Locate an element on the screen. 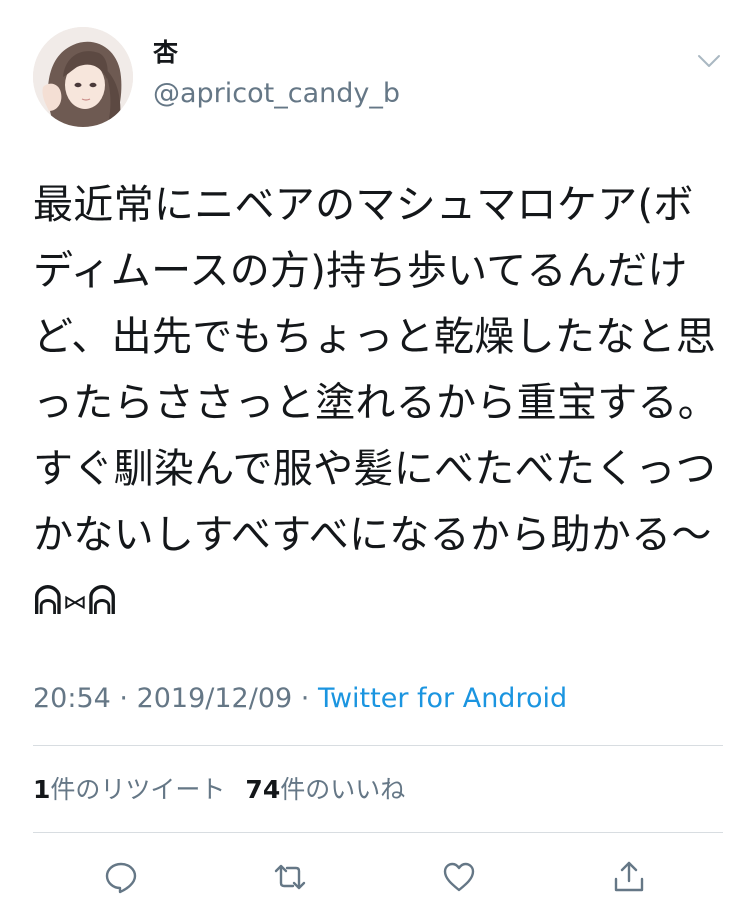  avatar-illustration is located at coordinates (83, 77).